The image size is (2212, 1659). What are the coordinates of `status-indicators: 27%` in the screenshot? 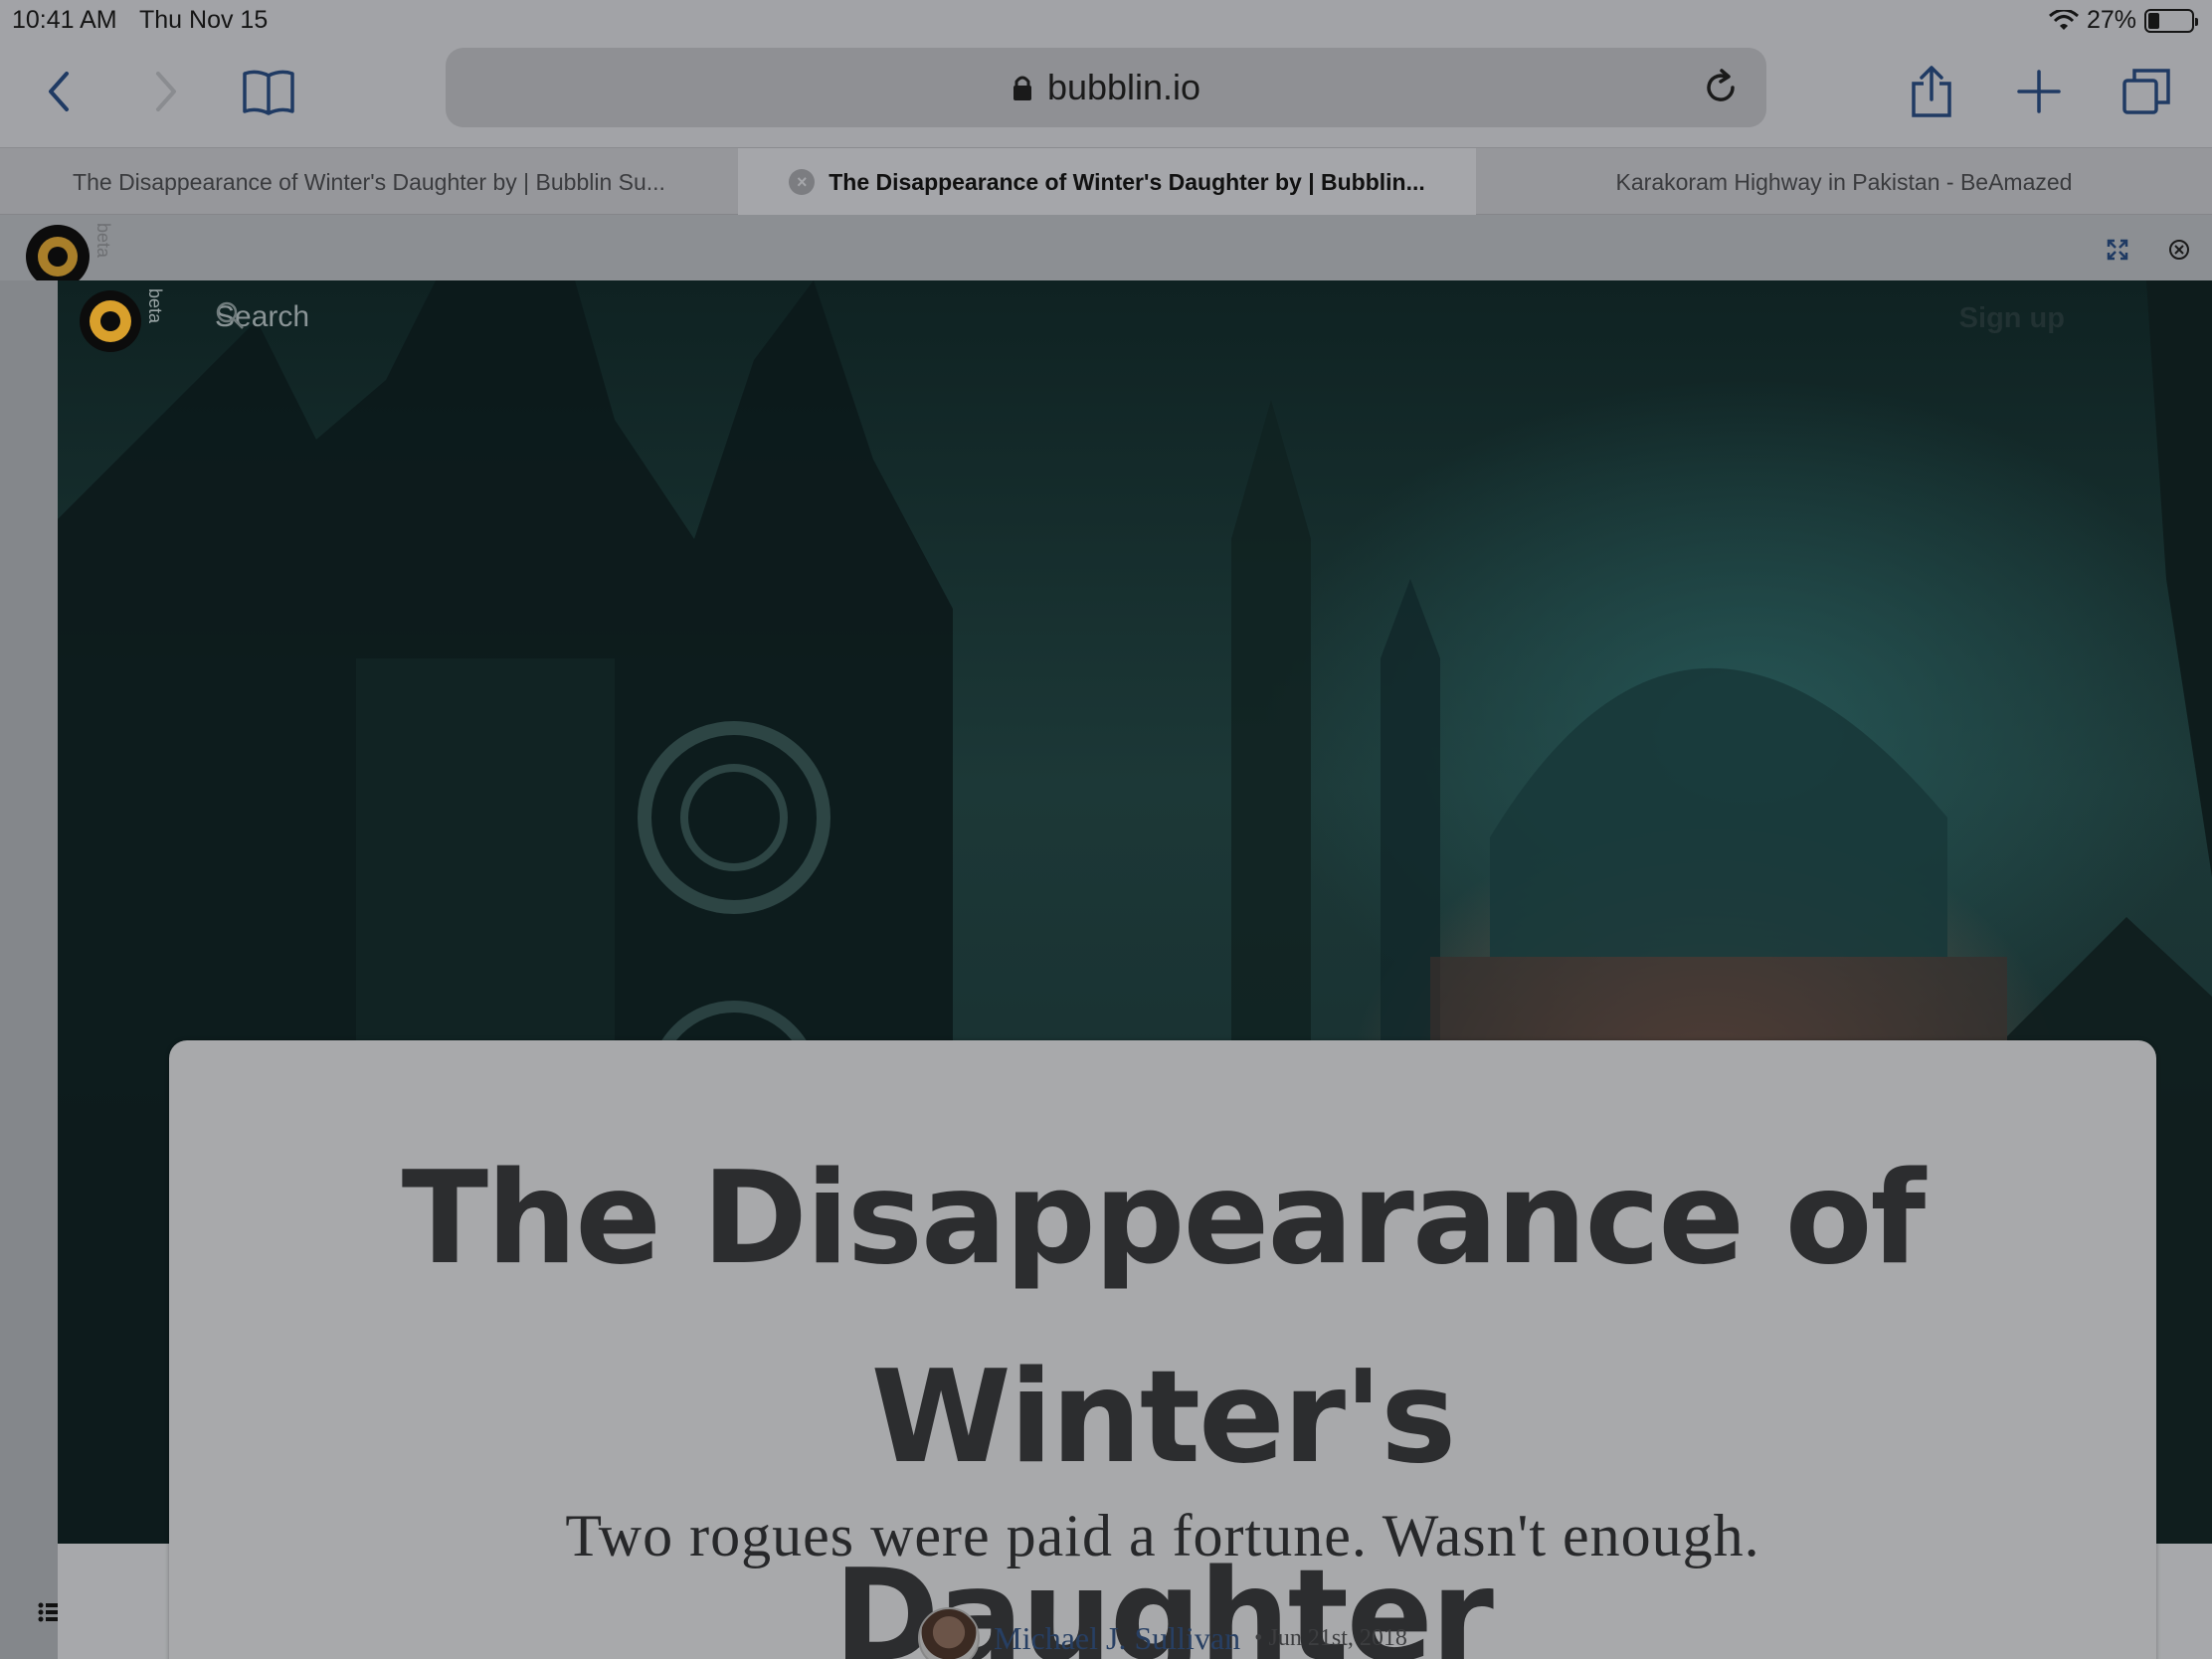 It's located at (2123, 20).